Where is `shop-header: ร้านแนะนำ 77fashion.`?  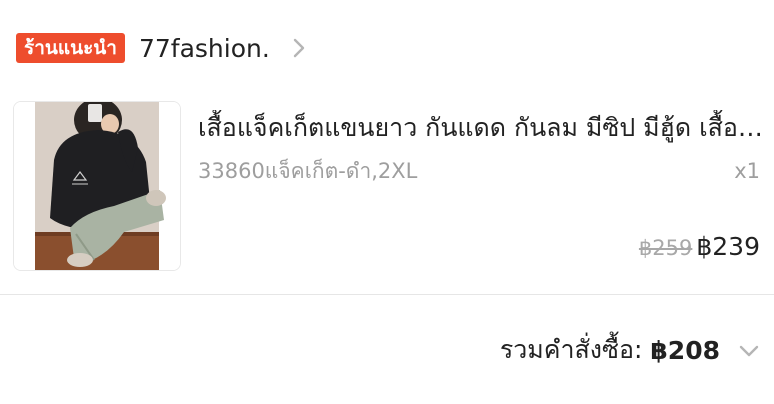
shop-header: ร้านแนะนำ 77fashion. is located at coordinates (161, 48).